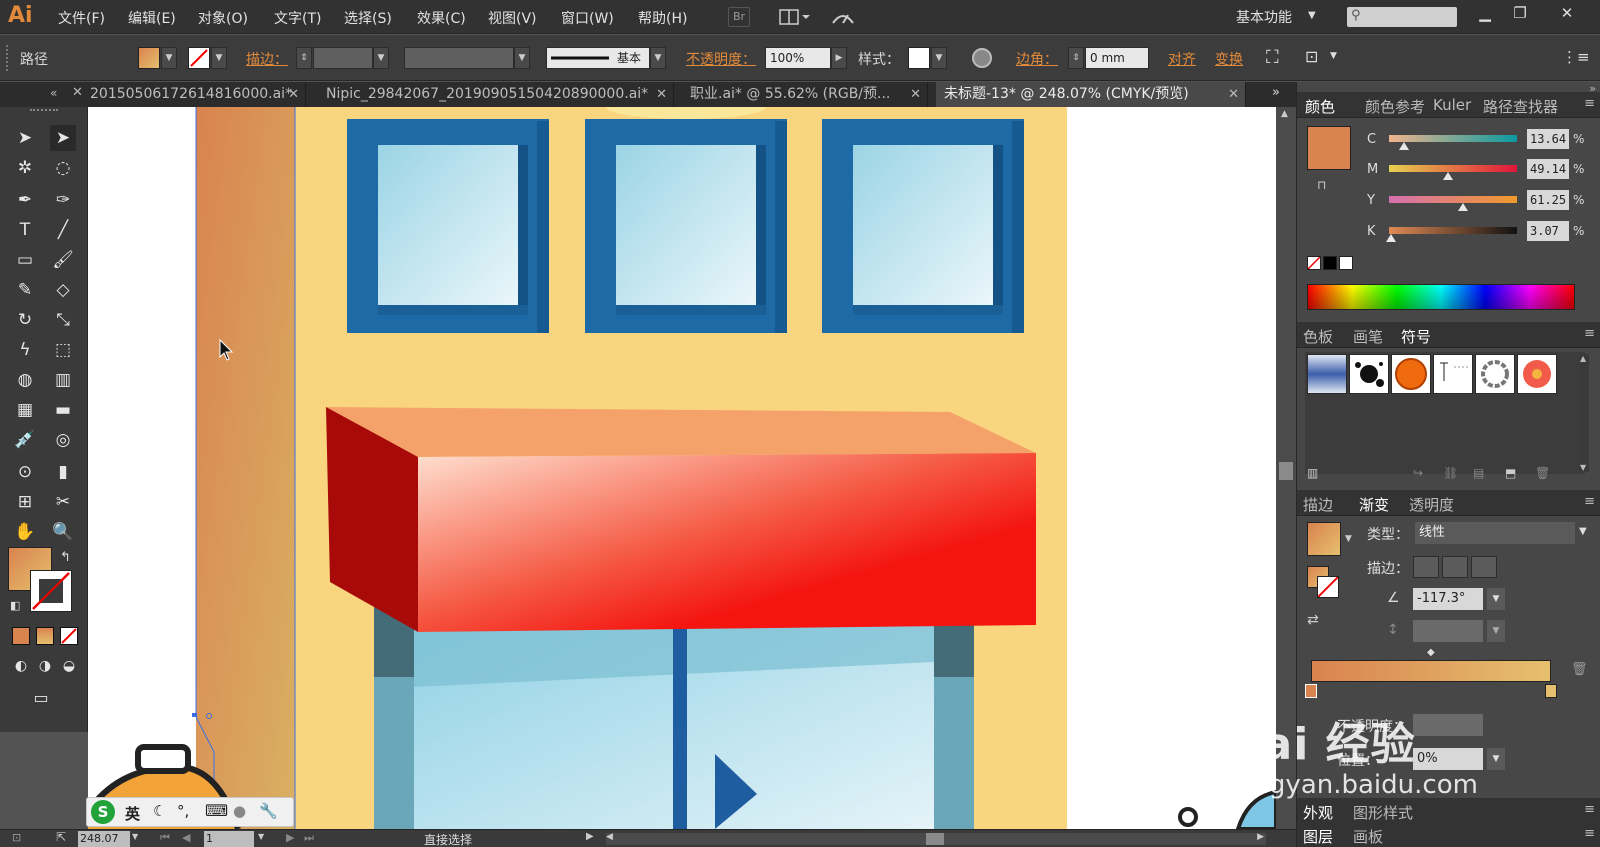 The height and width of the screenshot is (847, 1600). Describe the element at coordinates (843, 17) in the screenshot. I see `gpu-performance-icon` at that location.